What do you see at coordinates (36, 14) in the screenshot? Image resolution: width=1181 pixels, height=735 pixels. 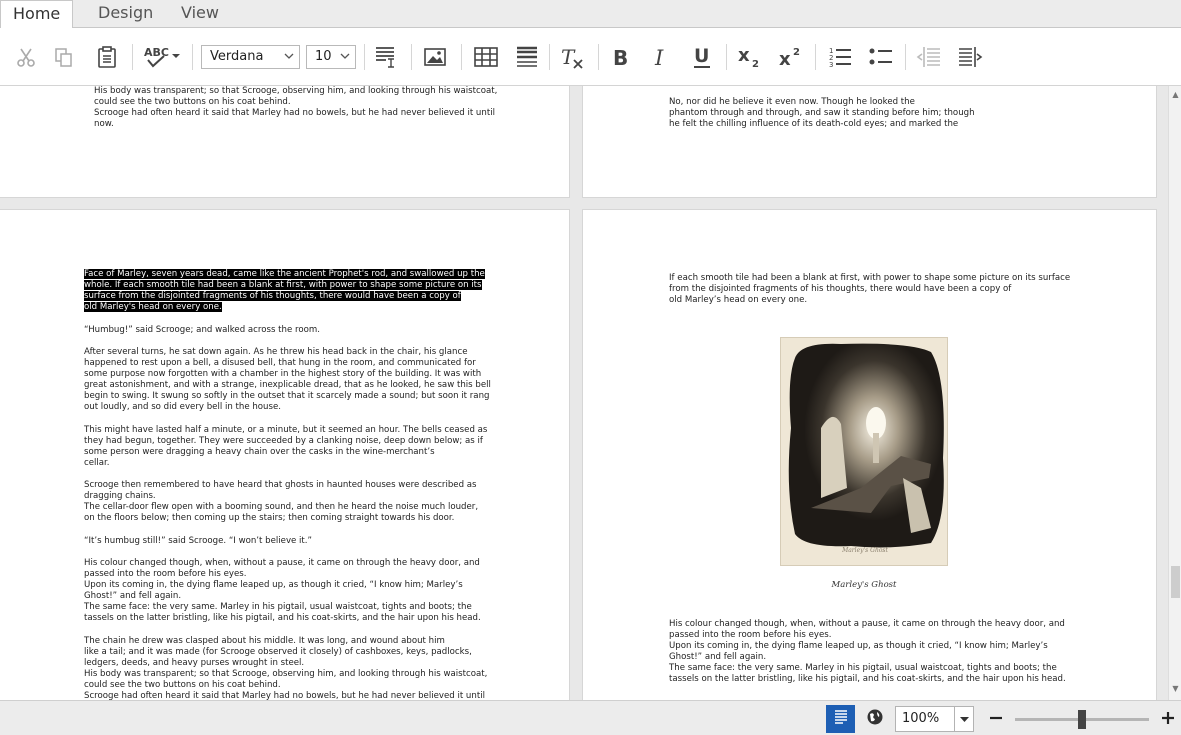 I see `tab-home: Home` at bounding box center [36, 14].